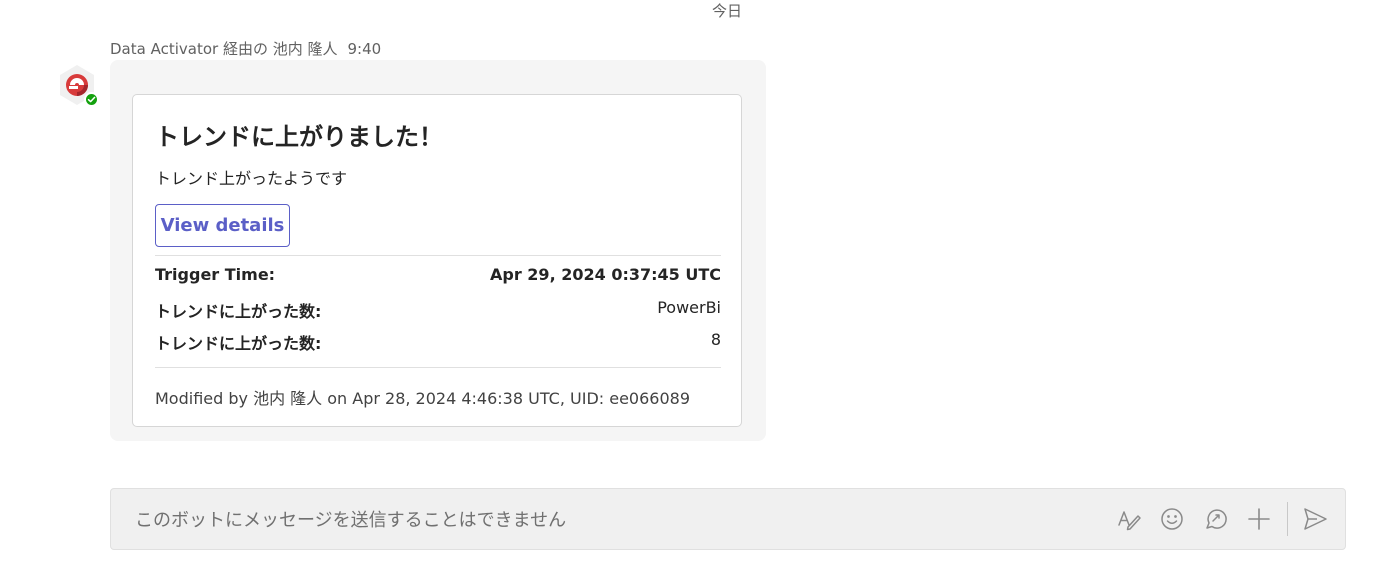  Describe the element at coordinates (1287, 519) in the screenshot. I see `compose-divider` at that location.